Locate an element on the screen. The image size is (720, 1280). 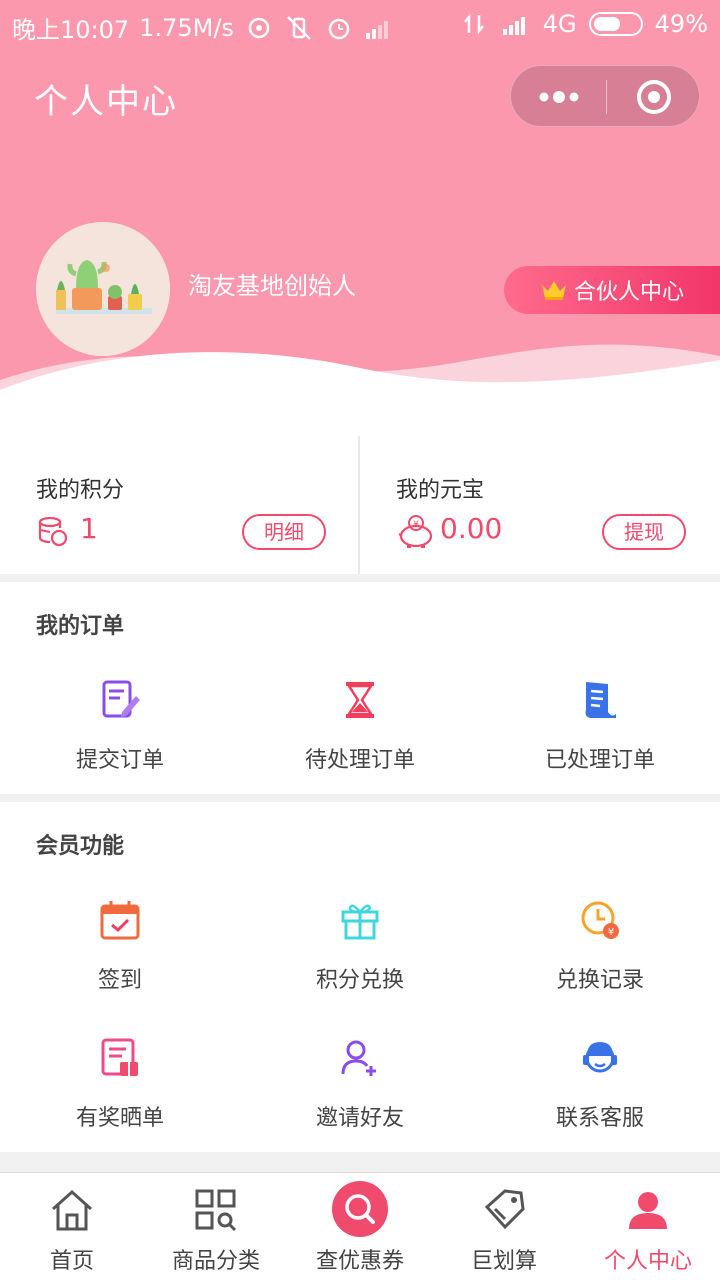
pending-order-item: 待处理订单 is located at coordinates (360, 726).